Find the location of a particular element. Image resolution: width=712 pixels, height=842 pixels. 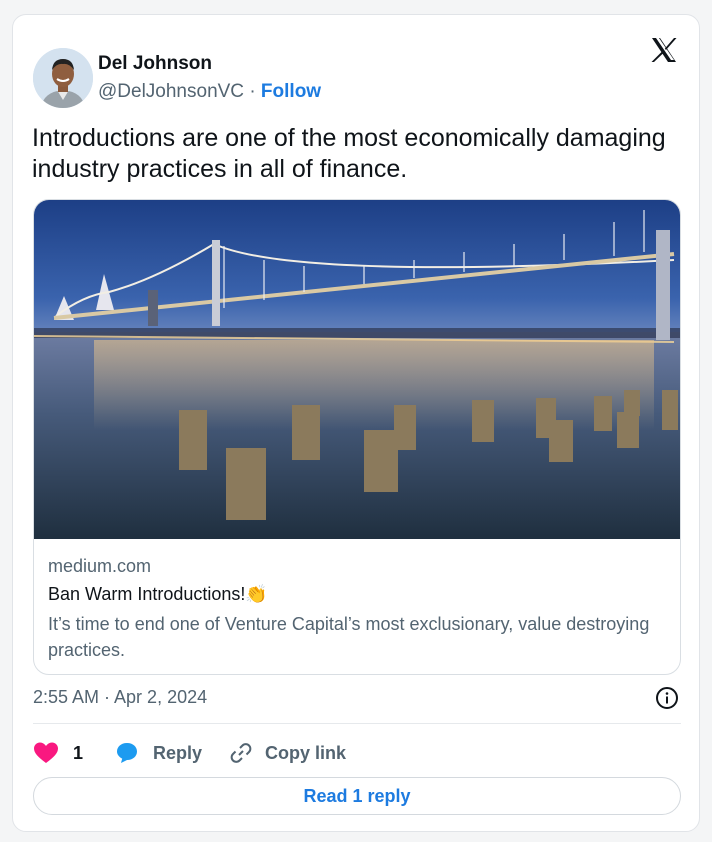

tweet-timestamp: 2:55 AM · Apr 2, 2024 is located at coordinates (120, 697).